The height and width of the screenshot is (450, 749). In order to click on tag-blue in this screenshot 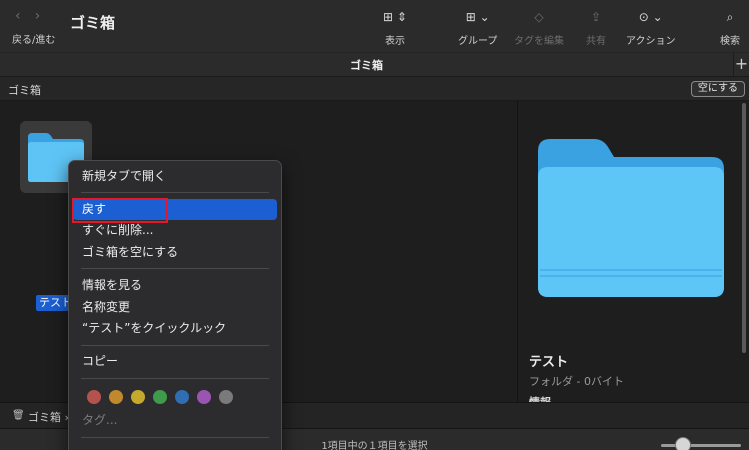, I will do `click(182, 397)`.